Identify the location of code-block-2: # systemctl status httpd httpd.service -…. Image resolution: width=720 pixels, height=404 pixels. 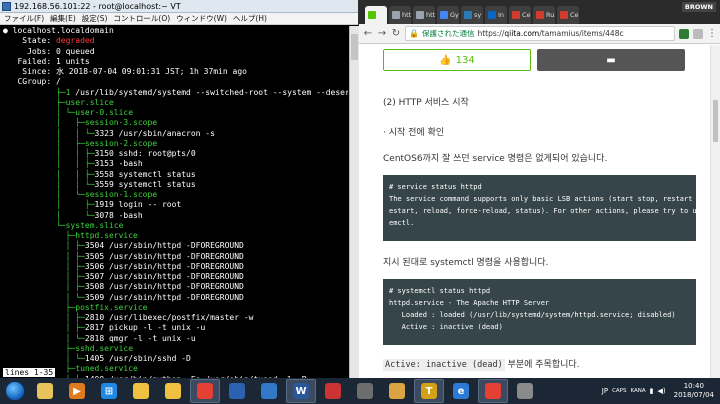
(539, 312).